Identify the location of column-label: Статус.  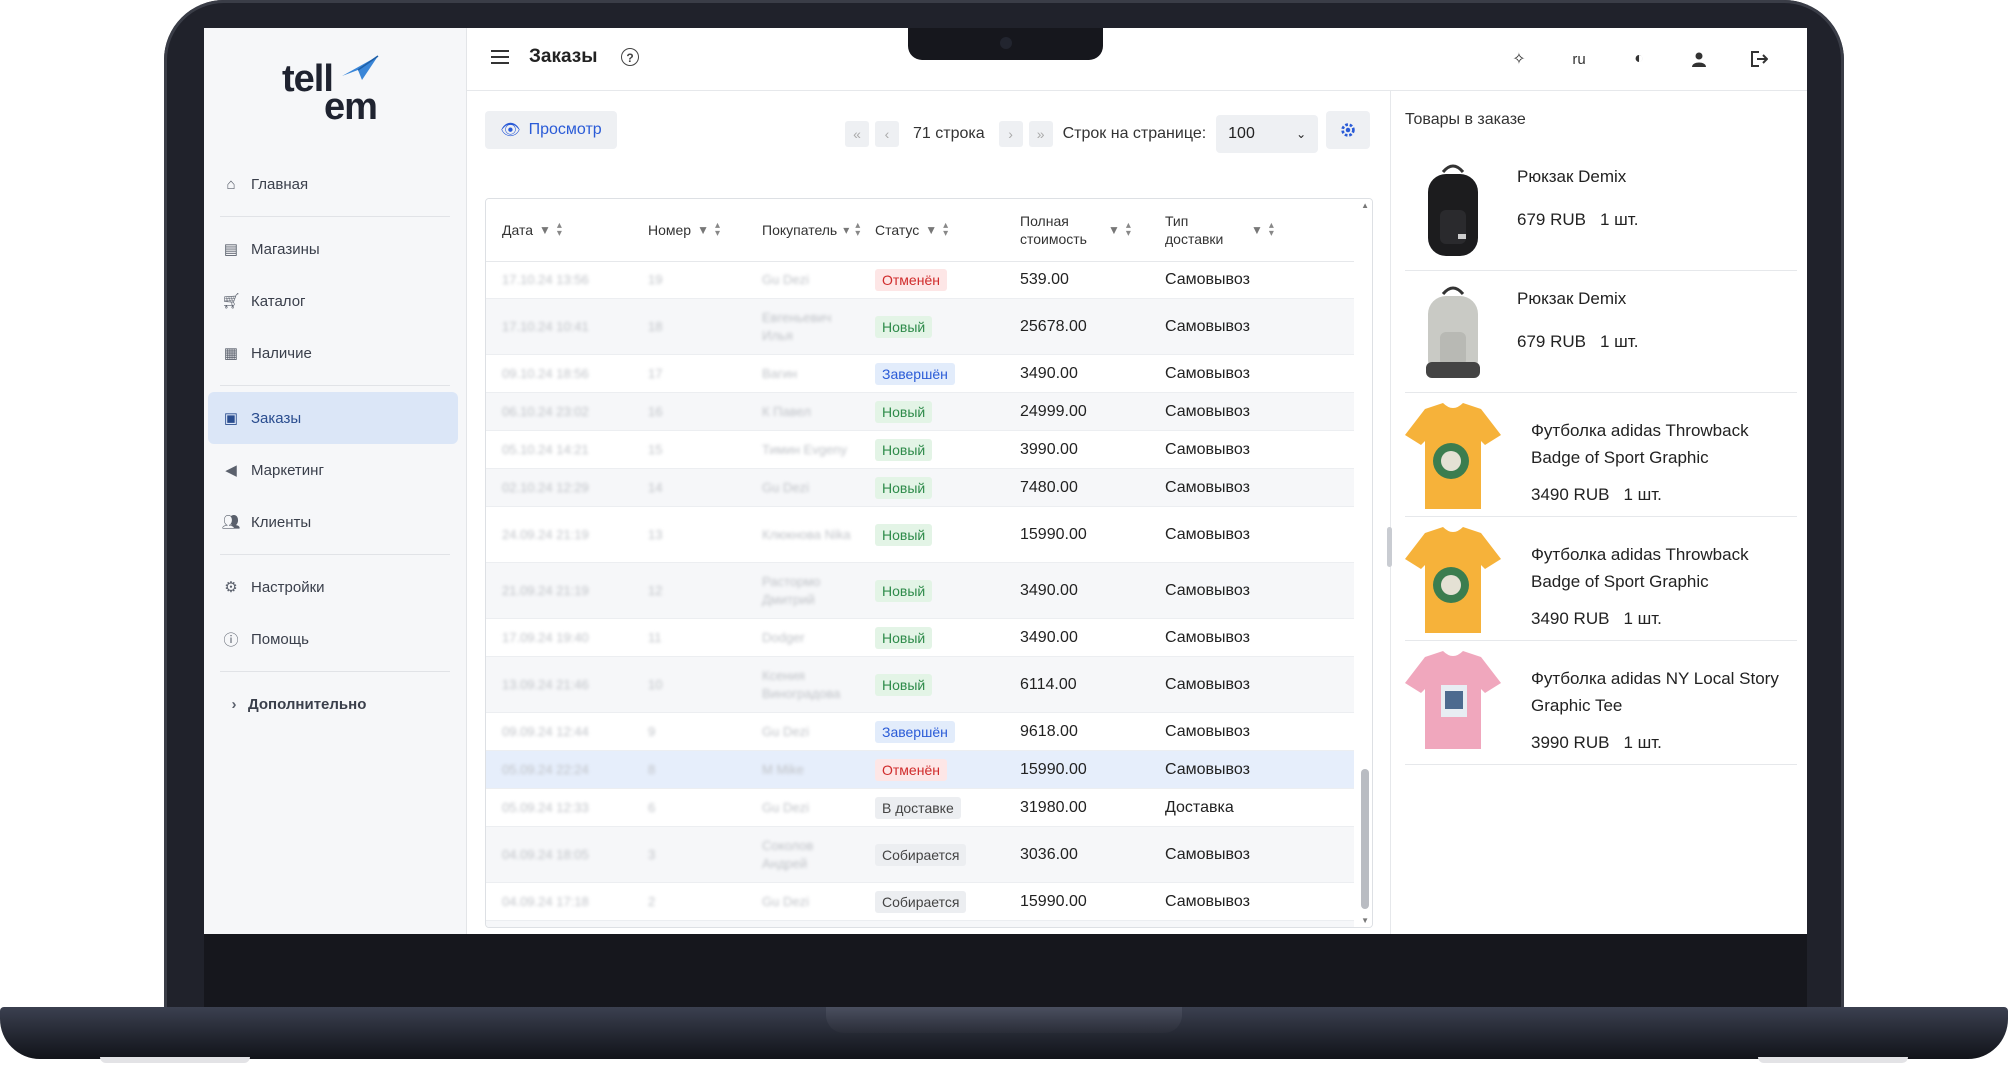
(897, 230).